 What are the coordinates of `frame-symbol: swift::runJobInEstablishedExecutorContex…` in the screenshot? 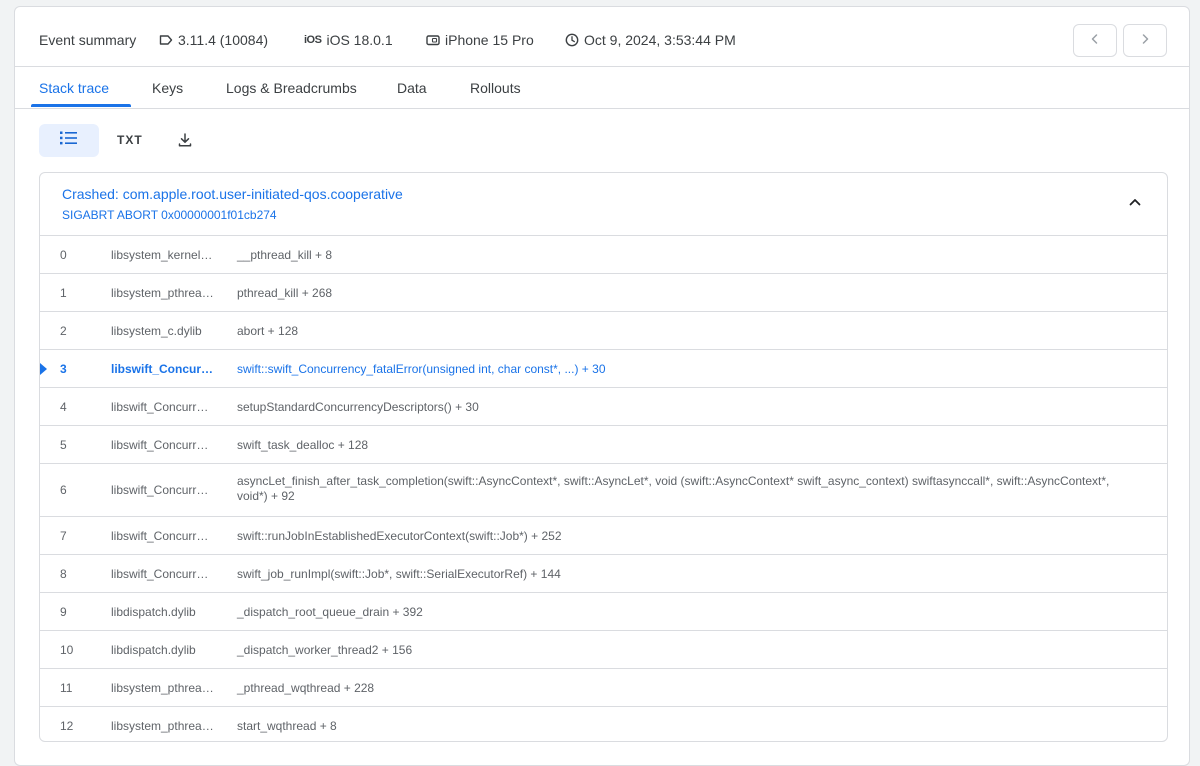 It's located at (399, 536).